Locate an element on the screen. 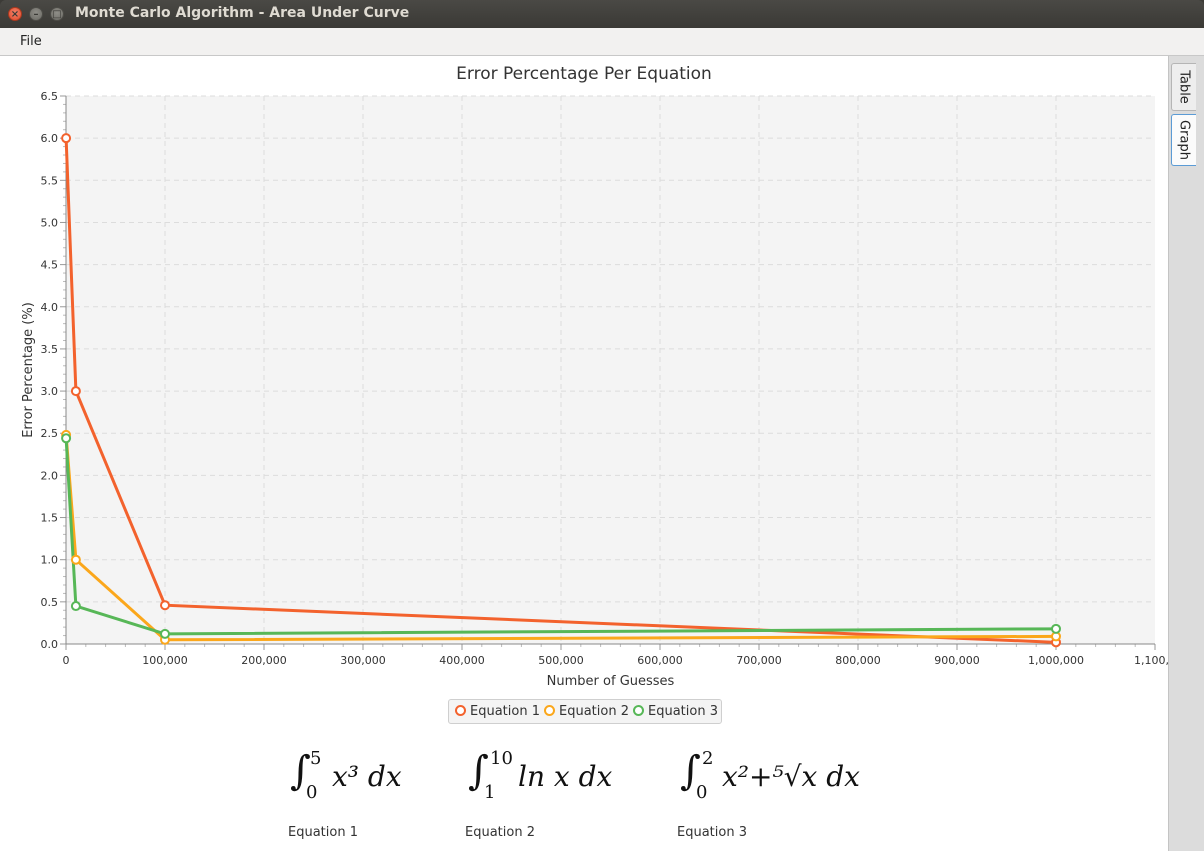 This screenshot has width=1204, height=851. tab-graph-label: Graph is located at coordinates (1184, 140).